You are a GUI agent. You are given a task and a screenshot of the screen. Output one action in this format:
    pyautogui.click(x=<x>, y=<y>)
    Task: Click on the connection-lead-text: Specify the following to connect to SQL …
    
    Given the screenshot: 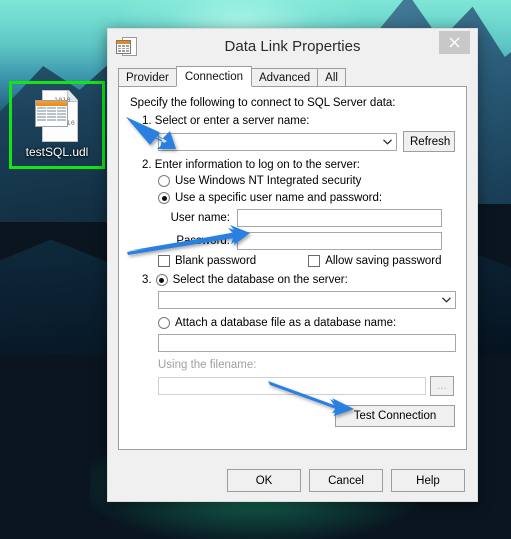 What is the action you would take?
    pyautogui.click(x=263, y=103)
    